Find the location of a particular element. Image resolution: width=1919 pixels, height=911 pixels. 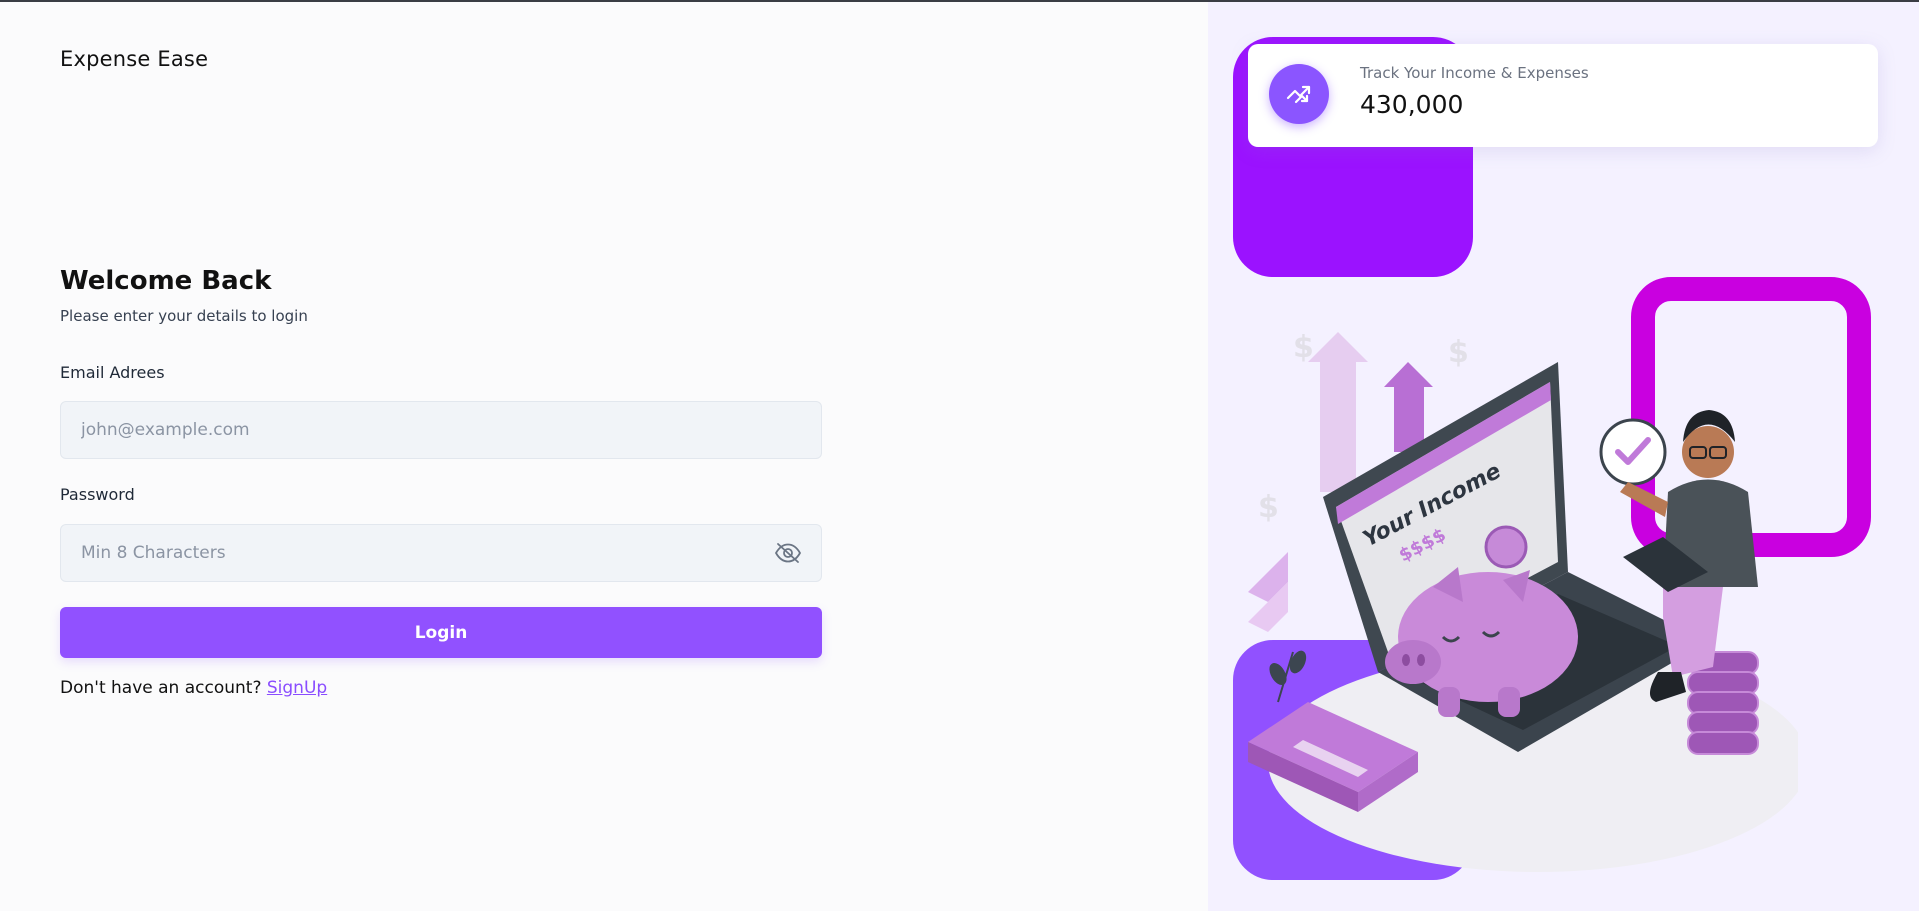

email-input is located at coordinates (441, 430).